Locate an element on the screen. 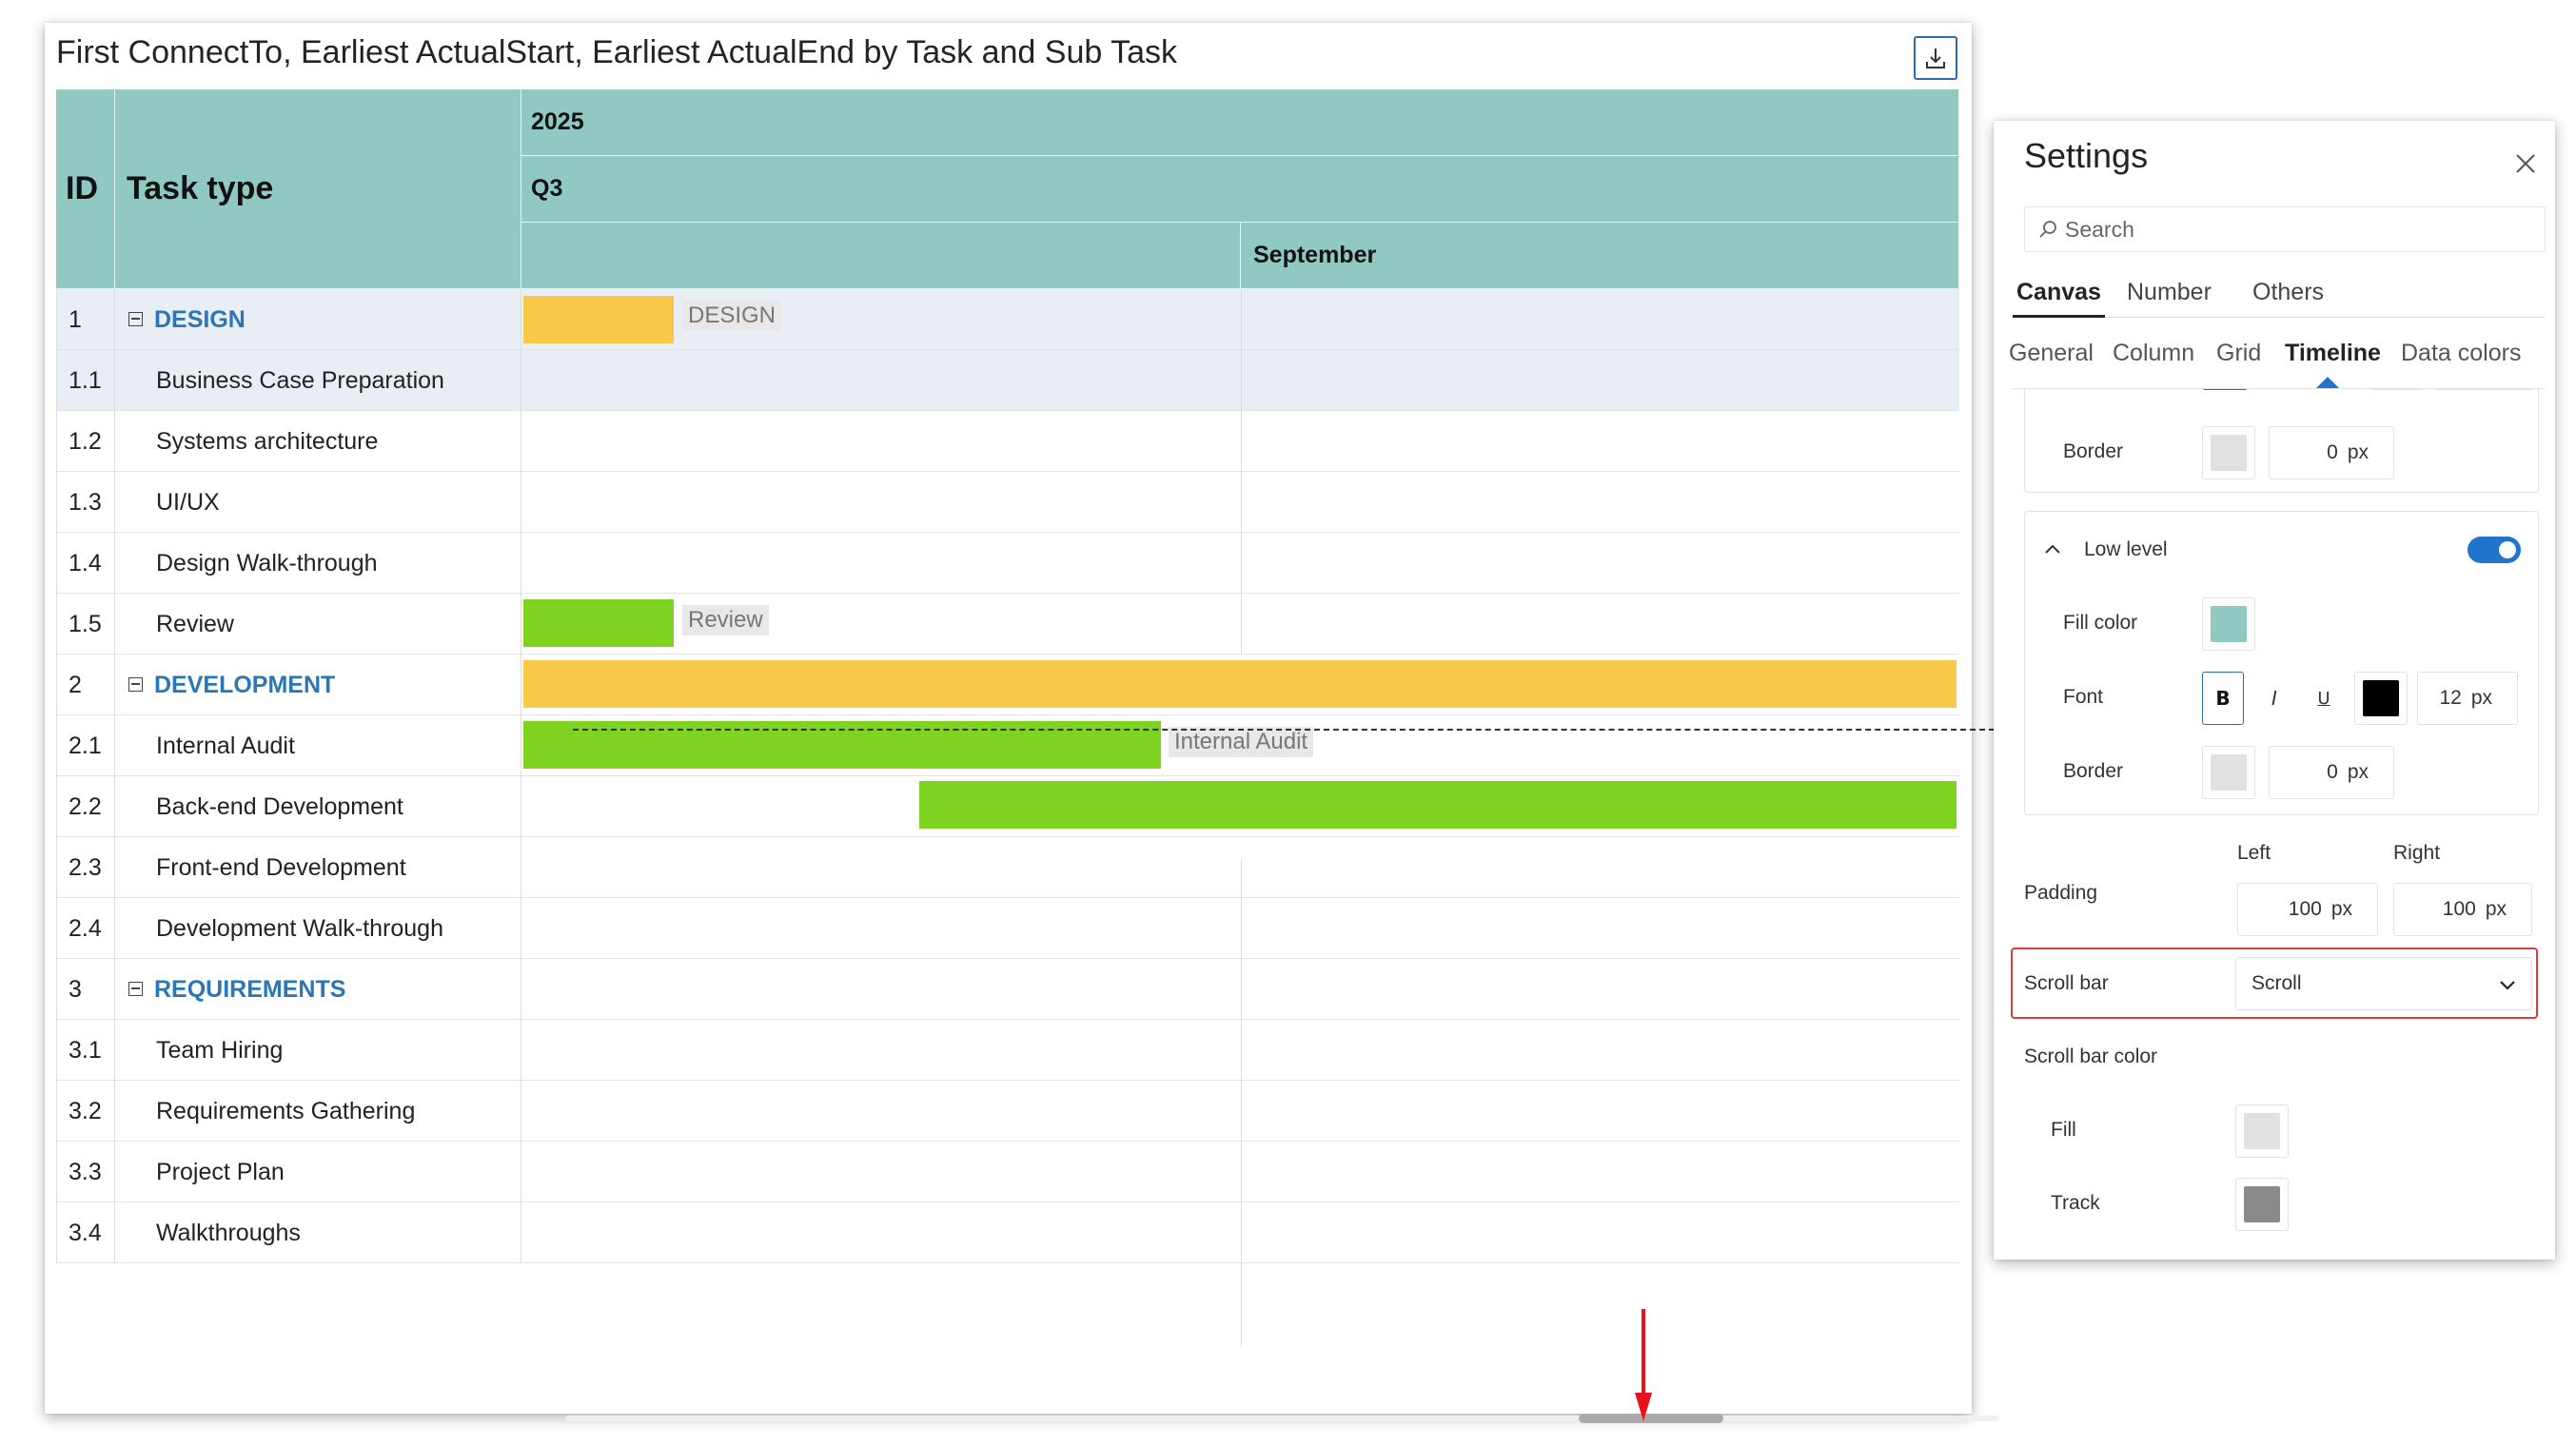 Image resolution: width=2576 pixels, height=1446 pixels. row-id: 1.2 is located at coordinates (85, 442).